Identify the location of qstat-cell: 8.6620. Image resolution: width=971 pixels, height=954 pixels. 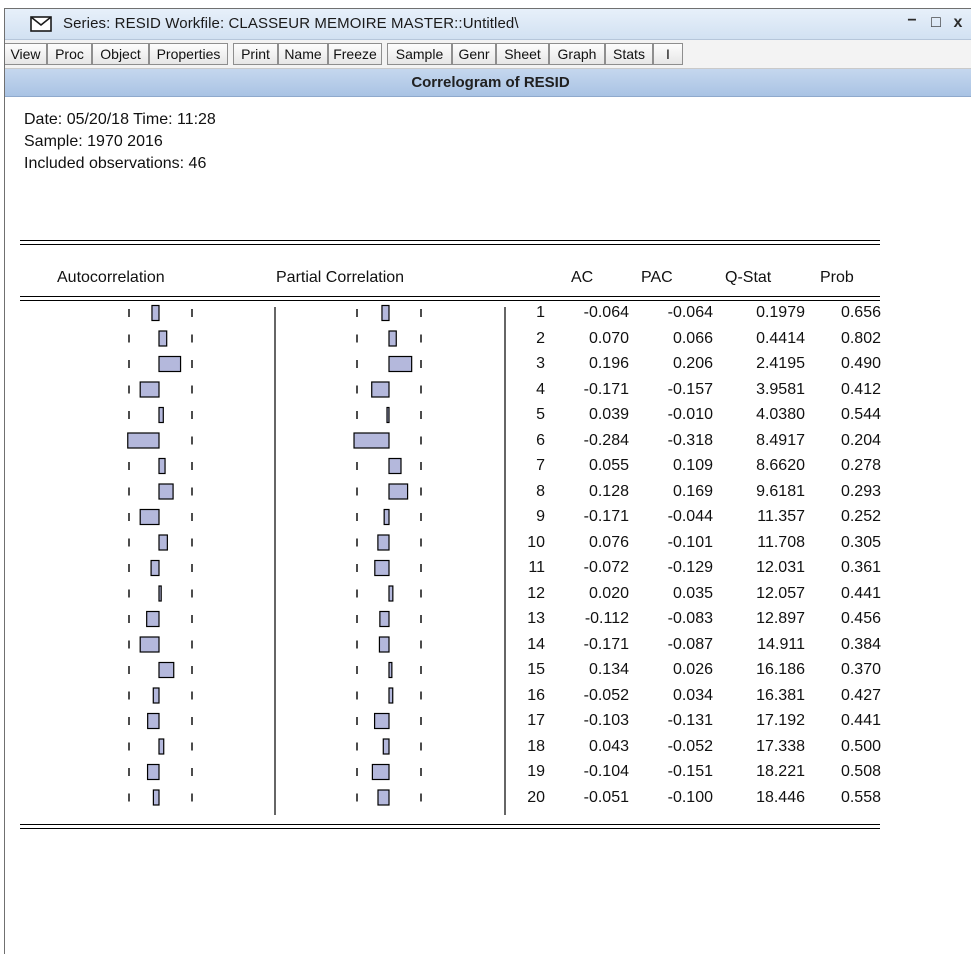
(780, 465).